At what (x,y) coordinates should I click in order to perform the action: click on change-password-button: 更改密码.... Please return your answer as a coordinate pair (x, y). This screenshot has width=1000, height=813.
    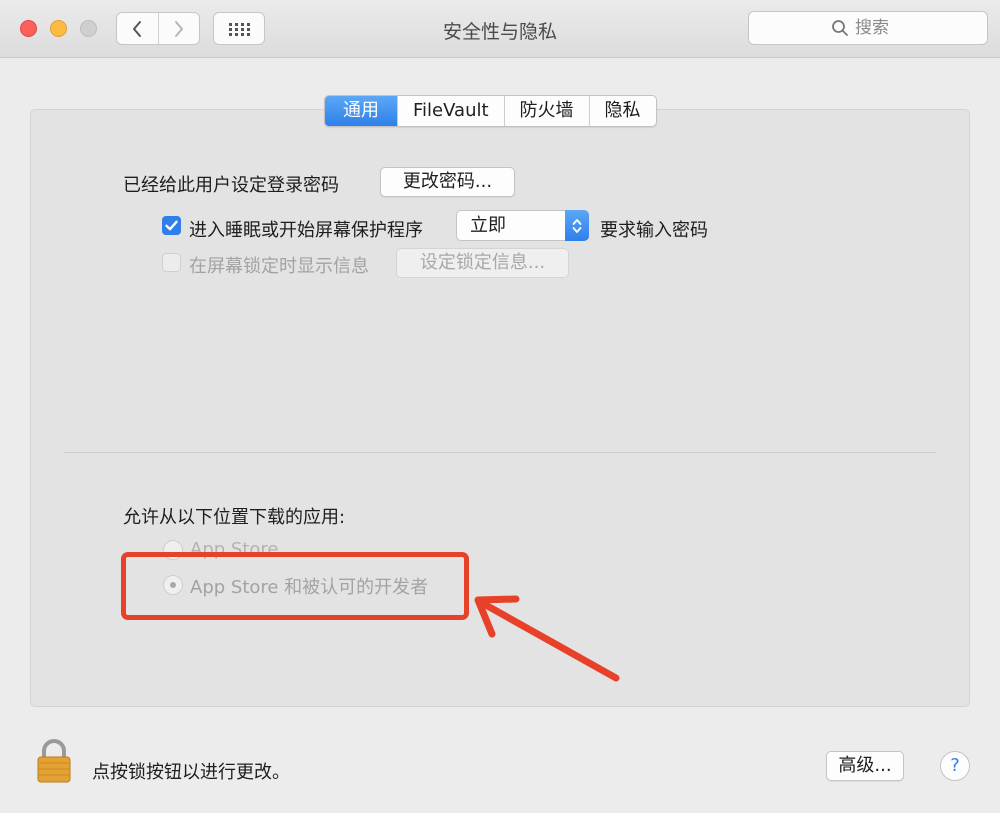
    Looking at the image, I should click on (447, 182).